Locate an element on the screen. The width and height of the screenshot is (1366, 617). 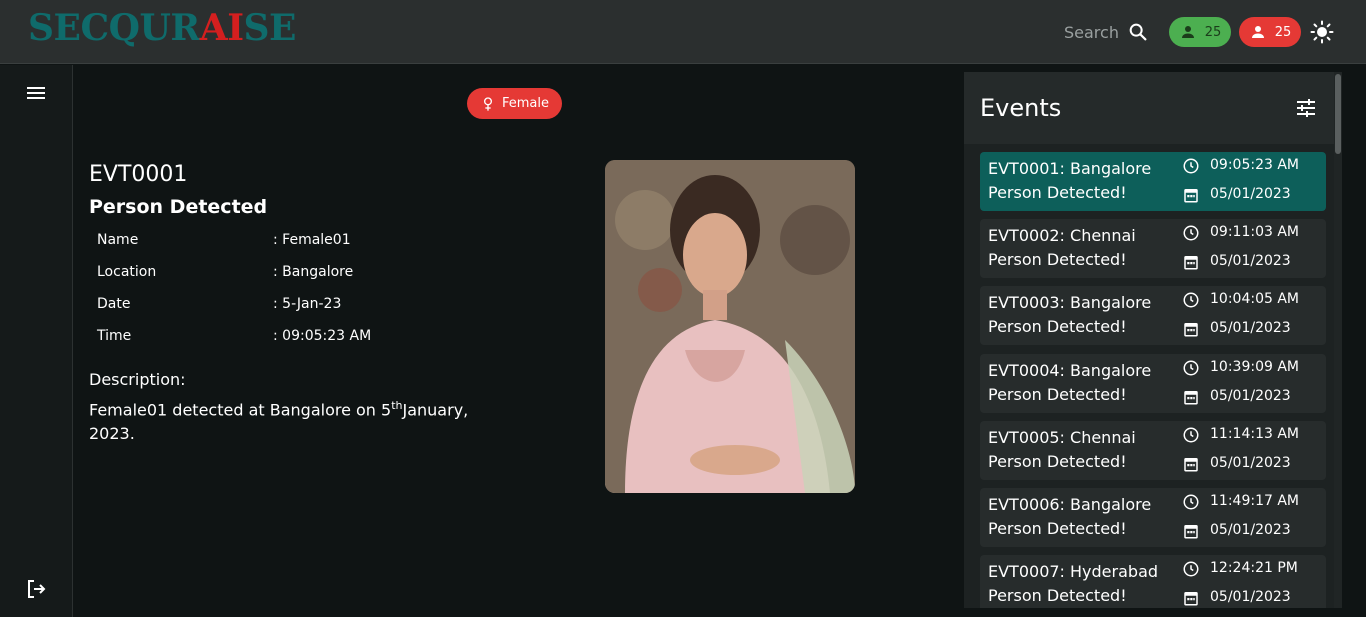
sidebar is located at coordinates (36, 341).